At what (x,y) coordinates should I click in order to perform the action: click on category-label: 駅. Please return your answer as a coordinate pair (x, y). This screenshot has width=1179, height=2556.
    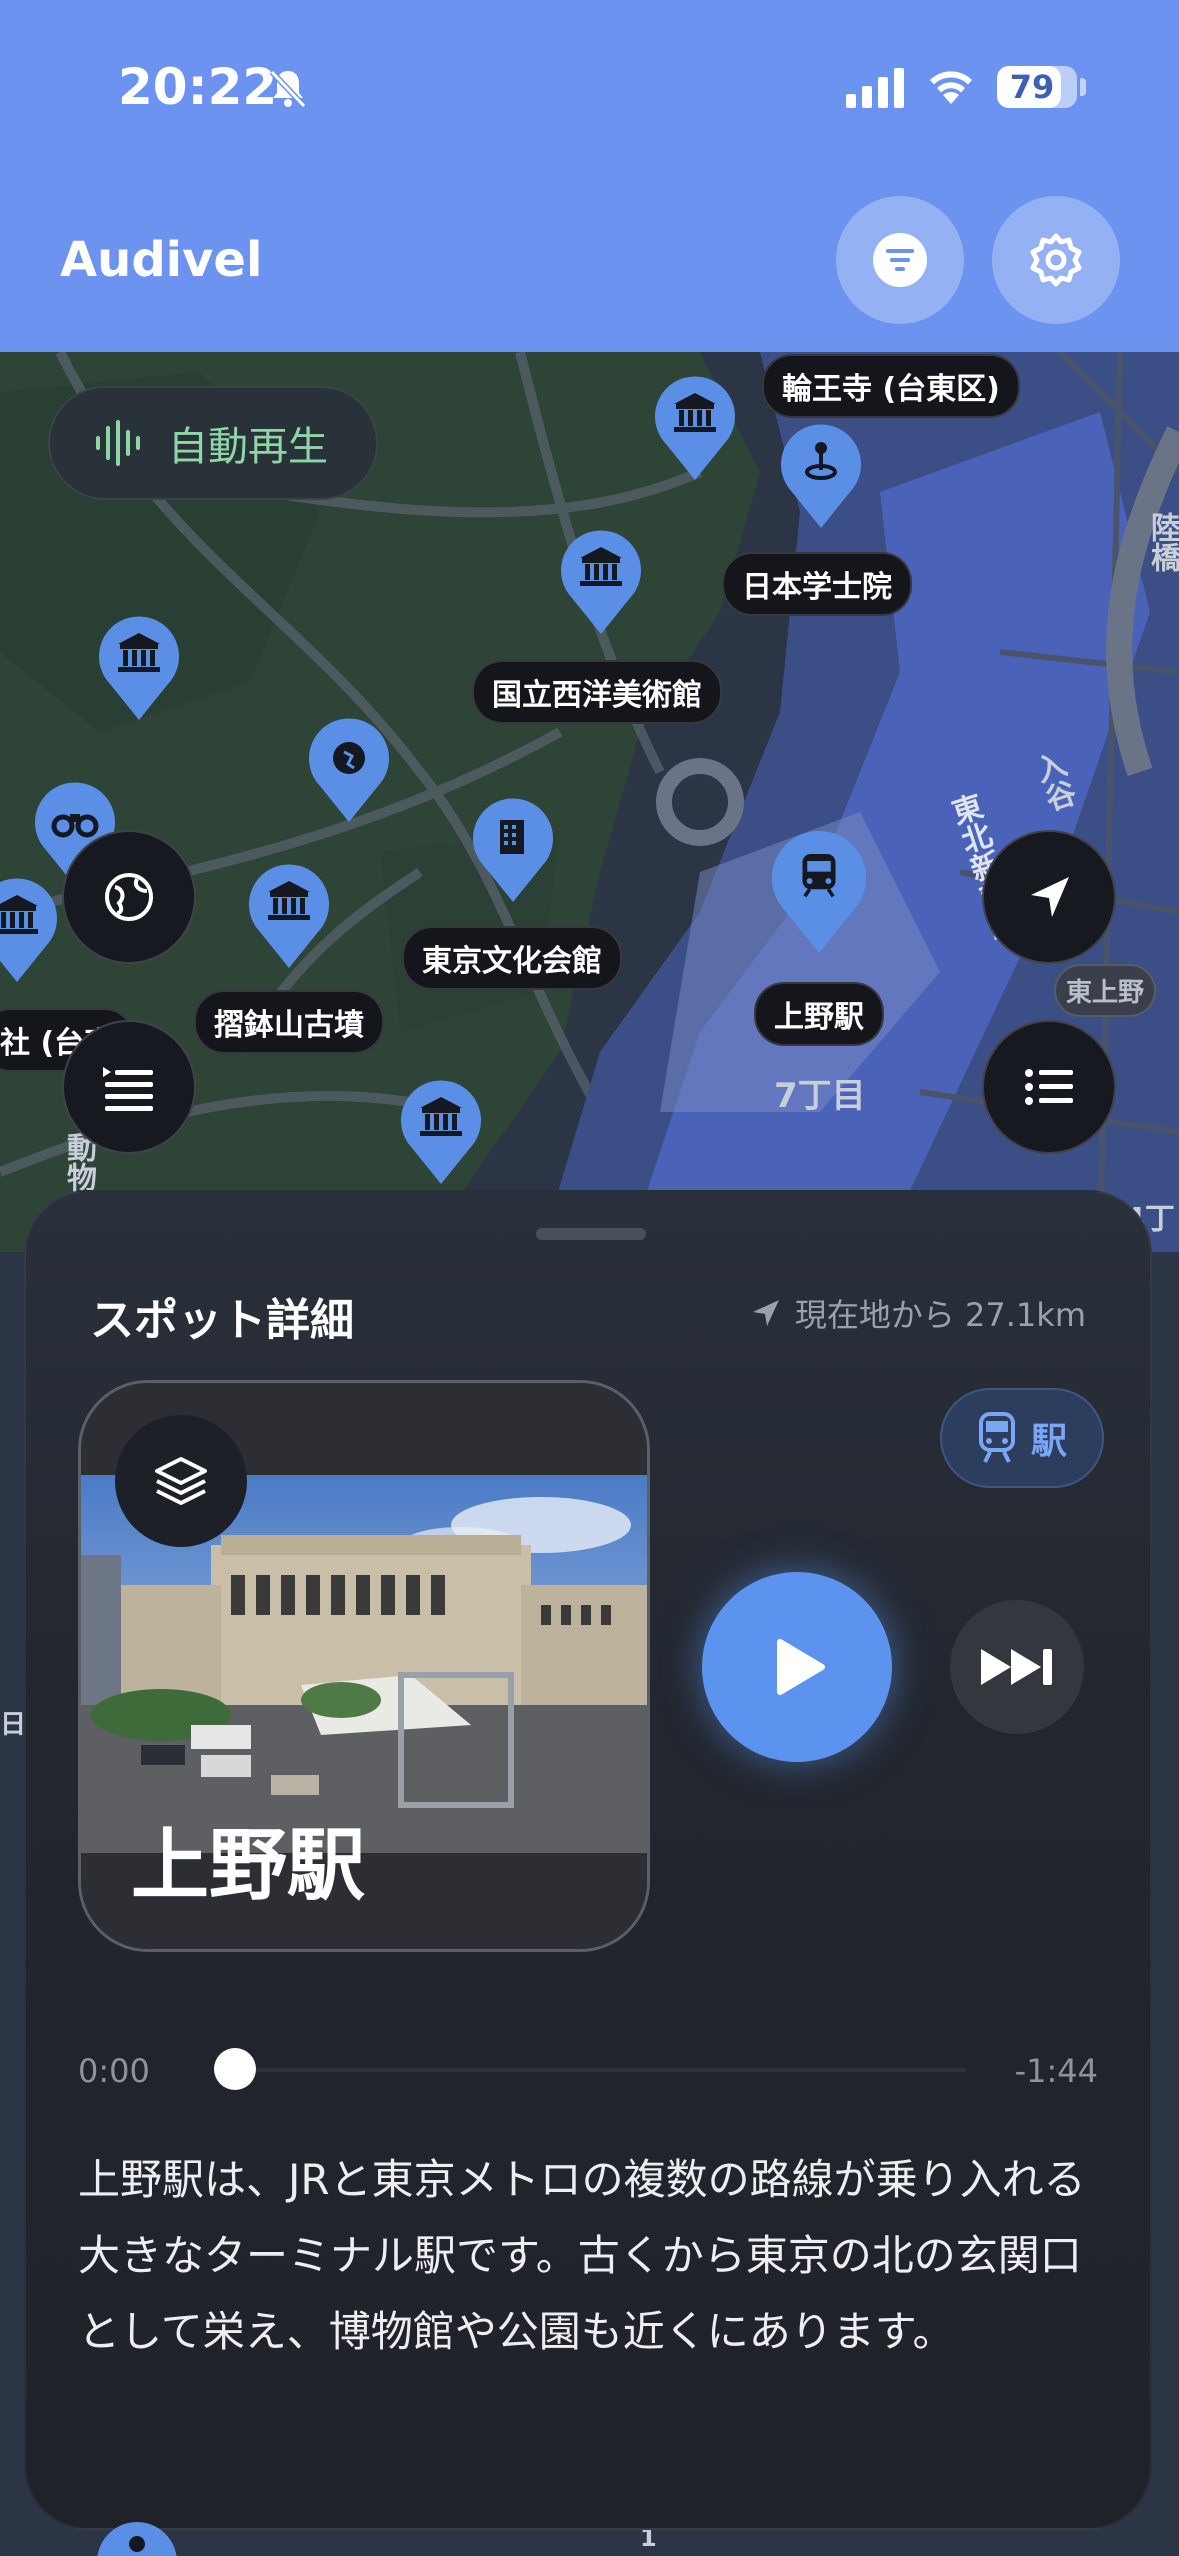
    Looking at the image, I should click on (1048, 1441).